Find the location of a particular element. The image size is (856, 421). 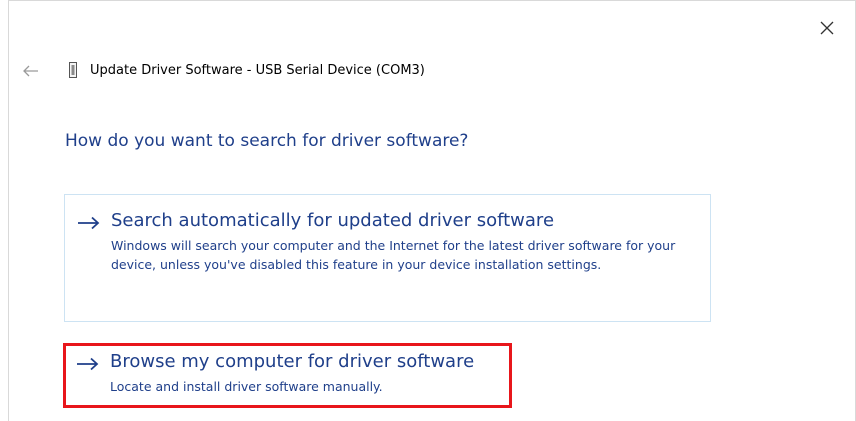

back-button is located at coordinates (31, 71).